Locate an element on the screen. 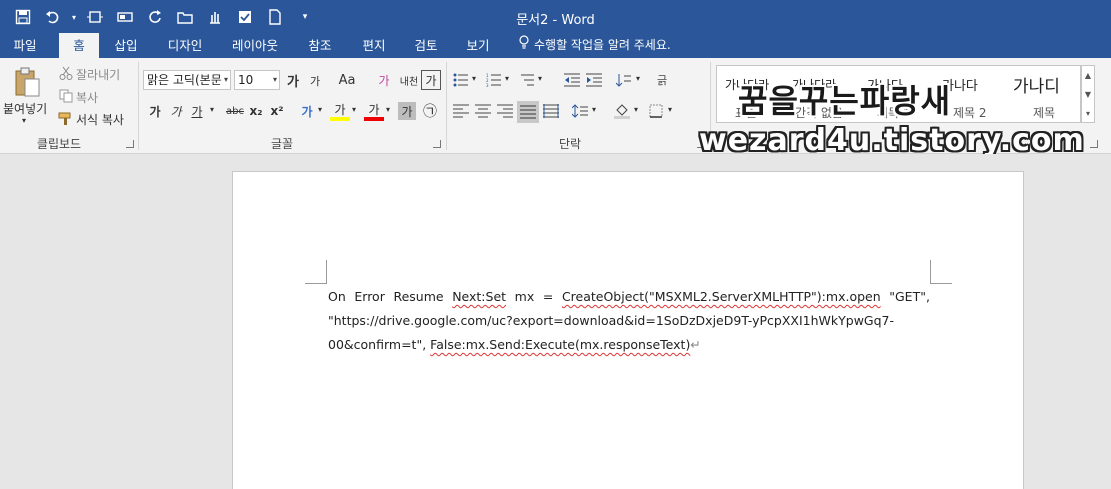  tab-design: 디자인 is located at coordinates (185, 45).